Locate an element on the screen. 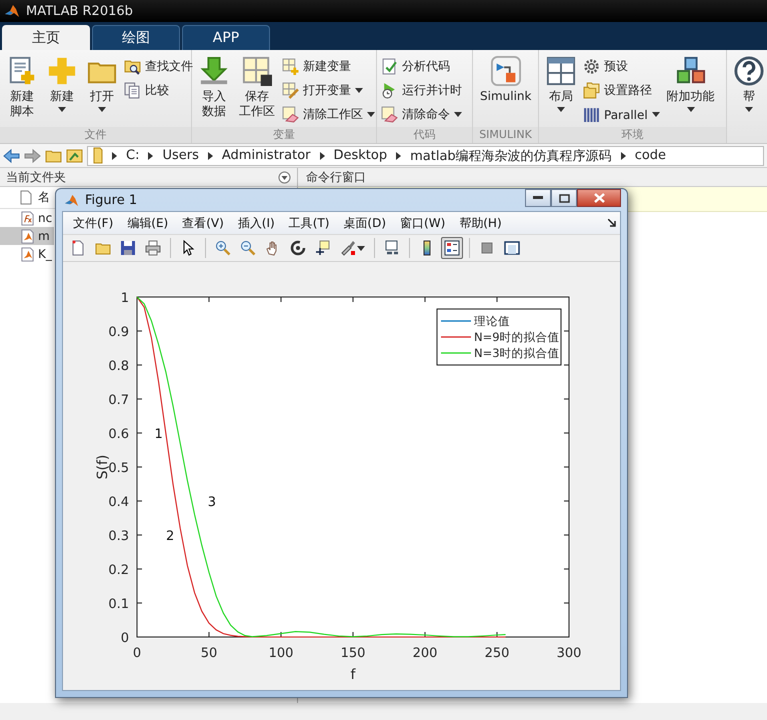 The image size is (767, 720). tick-label: 0.9 is located at coordinates (118, 332).